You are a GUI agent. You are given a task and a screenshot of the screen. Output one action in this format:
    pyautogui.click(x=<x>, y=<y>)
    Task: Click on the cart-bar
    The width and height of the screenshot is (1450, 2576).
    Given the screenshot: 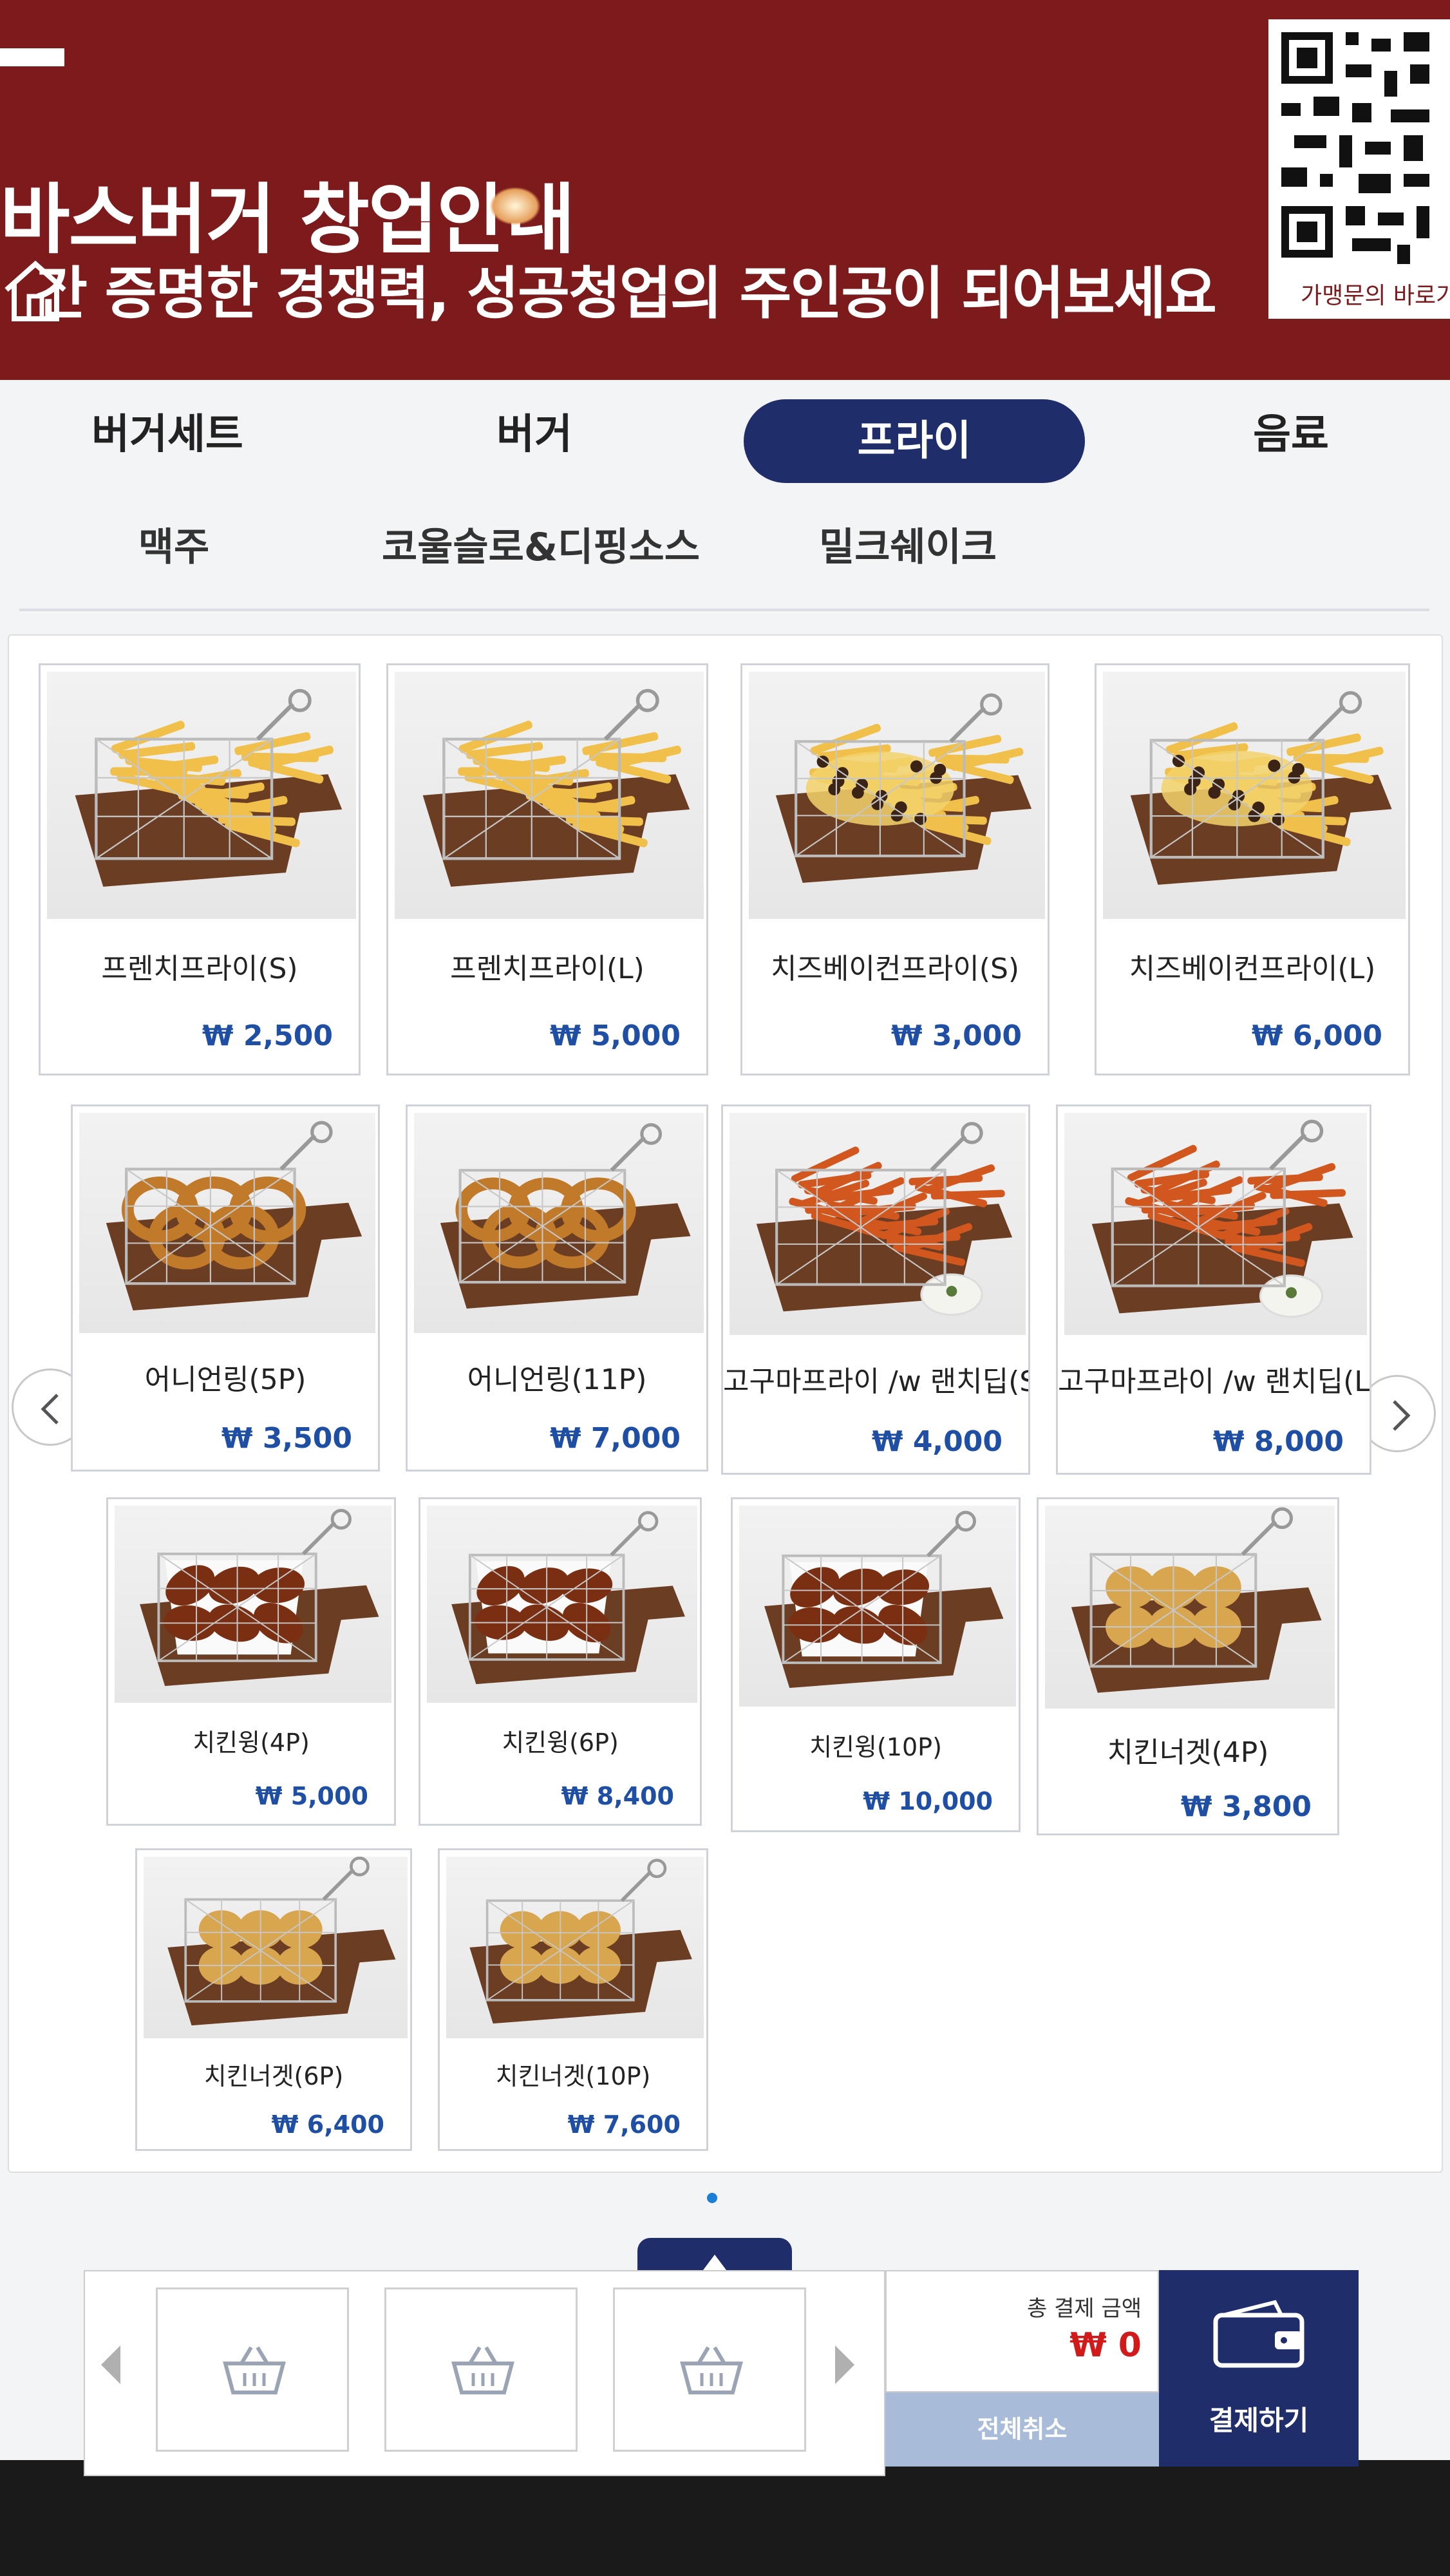 What is the action you would take?
    pyautogui.click(x=484, y=2373)
    